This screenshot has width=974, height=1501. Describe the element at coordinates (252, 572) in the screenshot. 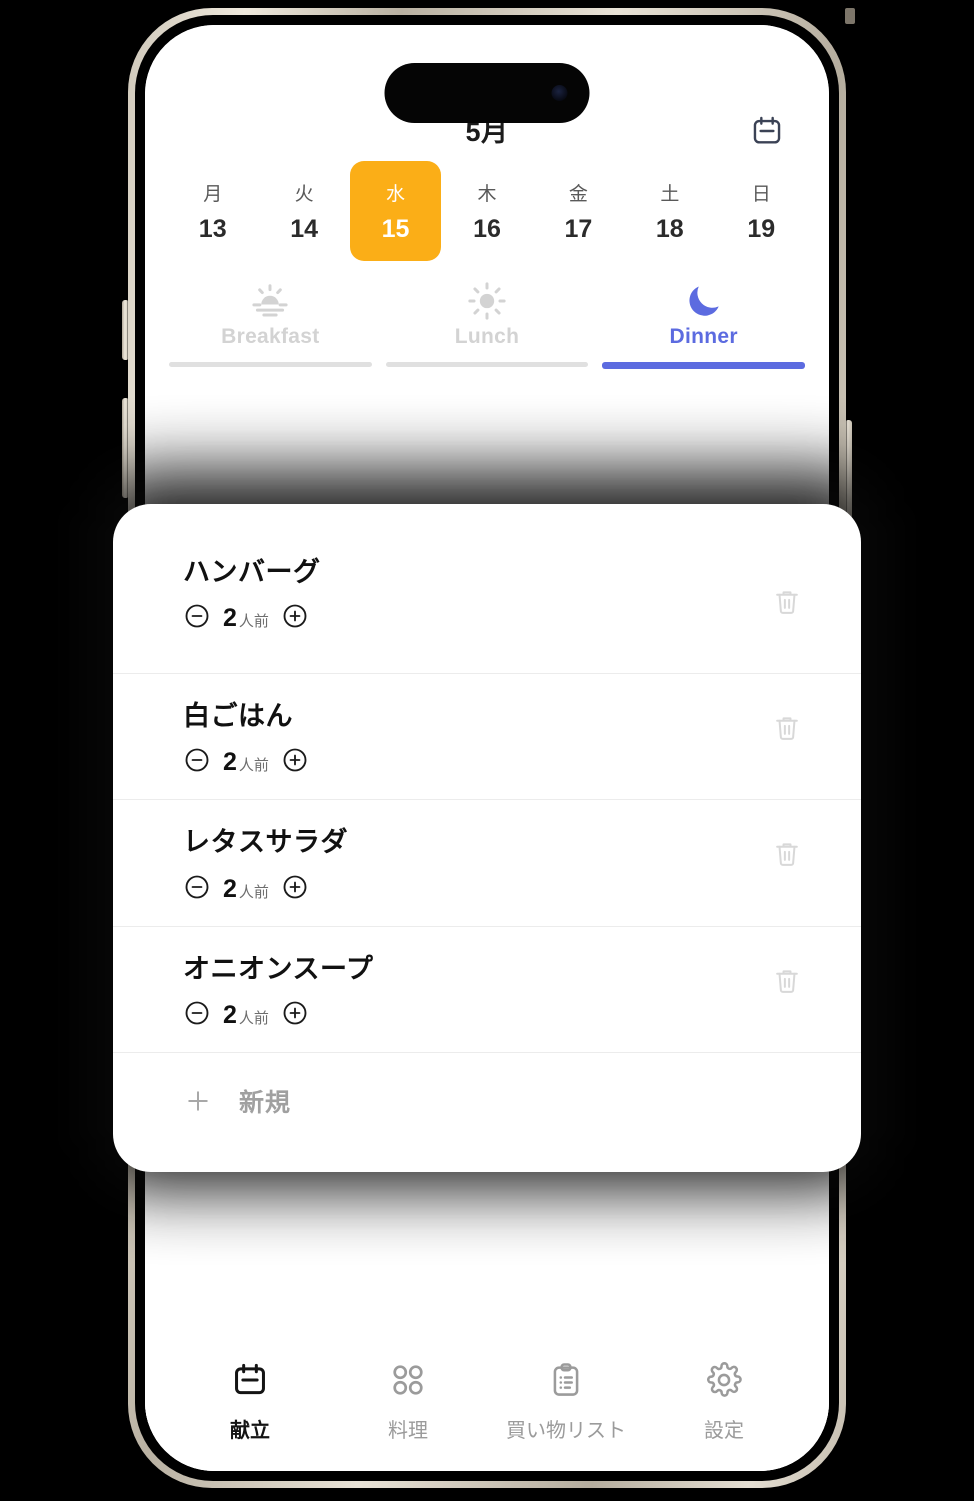

I see `dish-name: ハンバーグ` at that location.